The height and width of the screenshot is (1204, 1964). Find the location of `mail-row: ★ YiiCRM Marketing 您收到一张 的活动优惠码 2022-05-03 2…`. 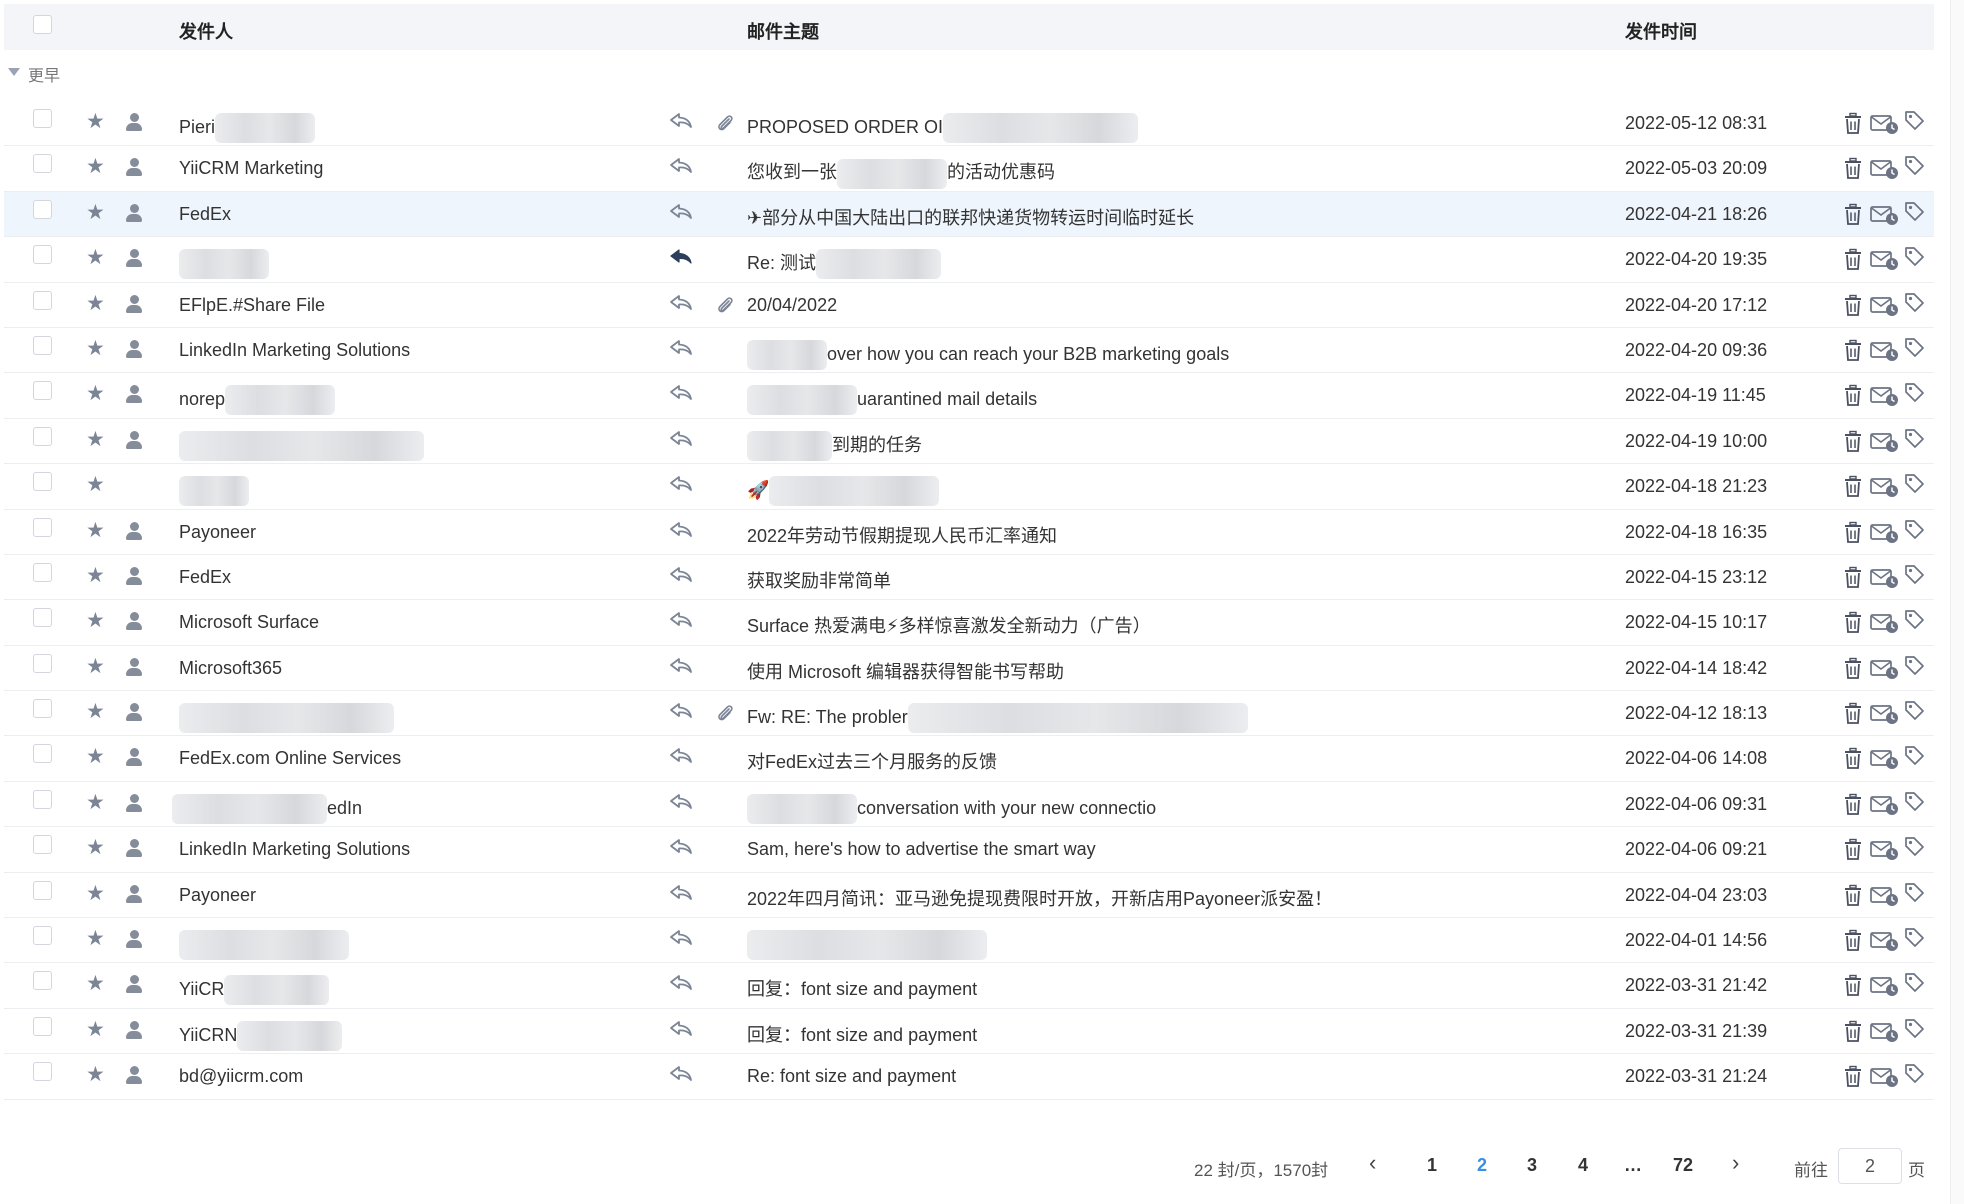

mail-row: ★ YiiCRM Marketing 您收到一张 的活动优惠码 2022-05-03 2… is located at coordinates (969, 169).